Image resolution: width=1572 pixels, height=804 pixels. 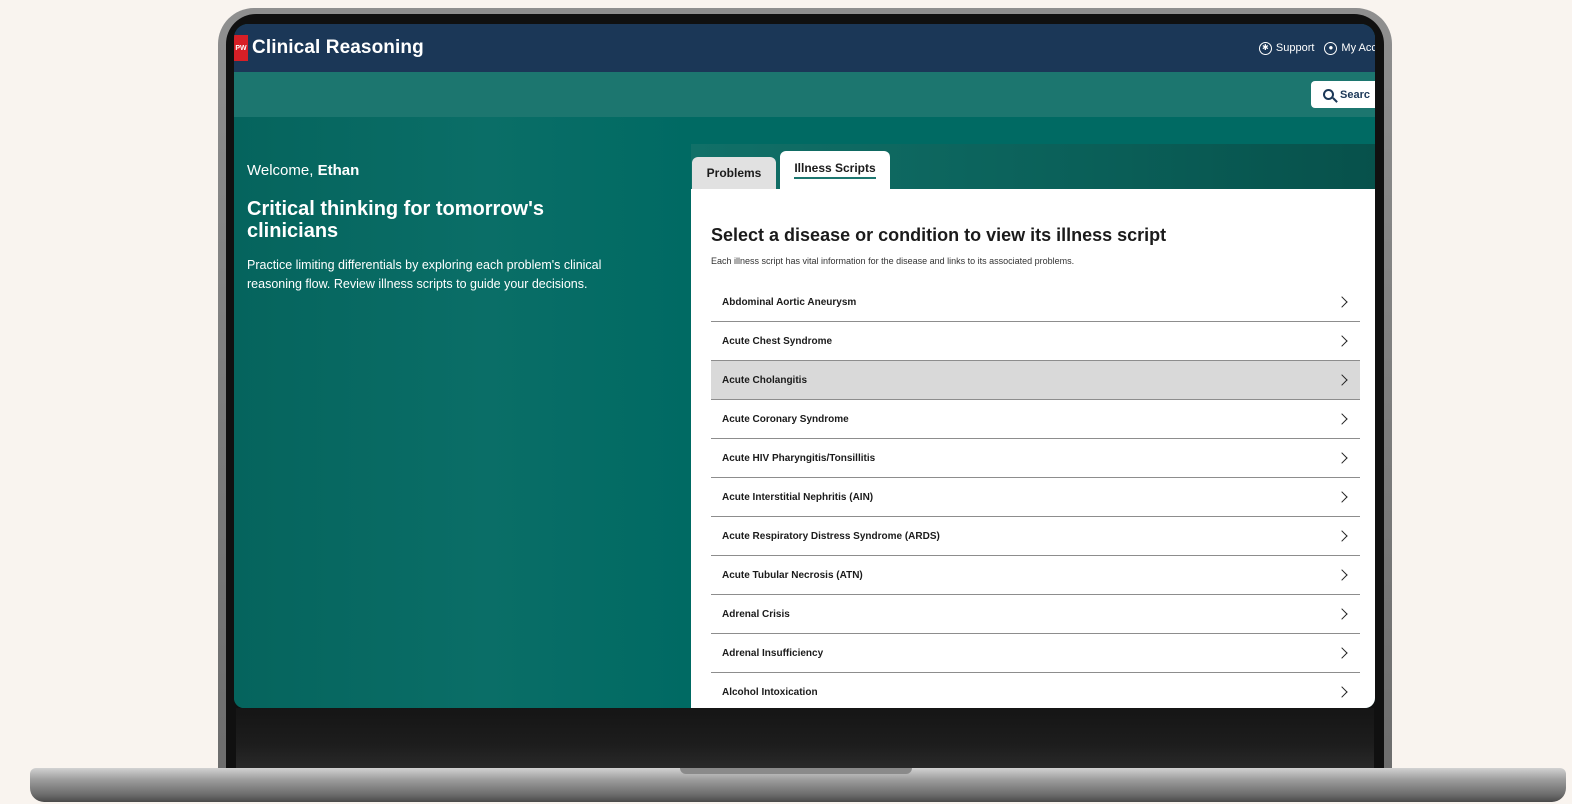 I want to click on laptop-keyboard-reflection, so click(x=805, y=739).